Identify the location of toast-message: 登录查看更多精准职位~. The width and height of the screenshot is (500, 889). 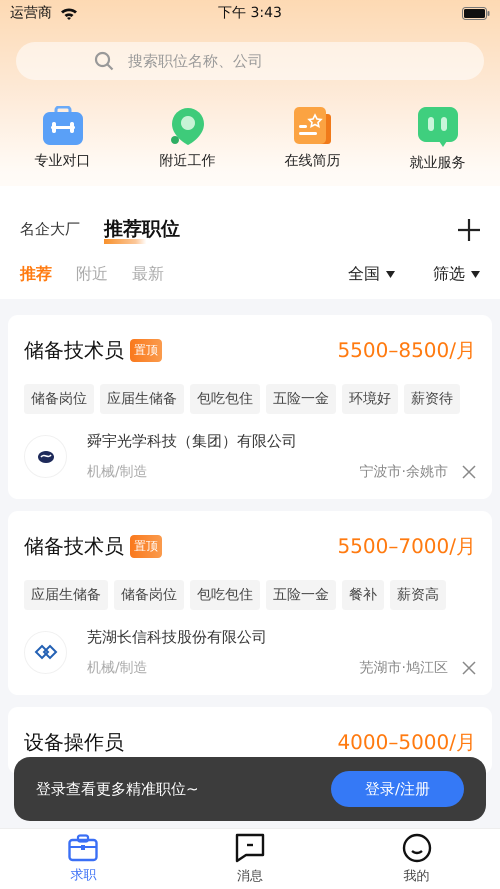
(117, 789).